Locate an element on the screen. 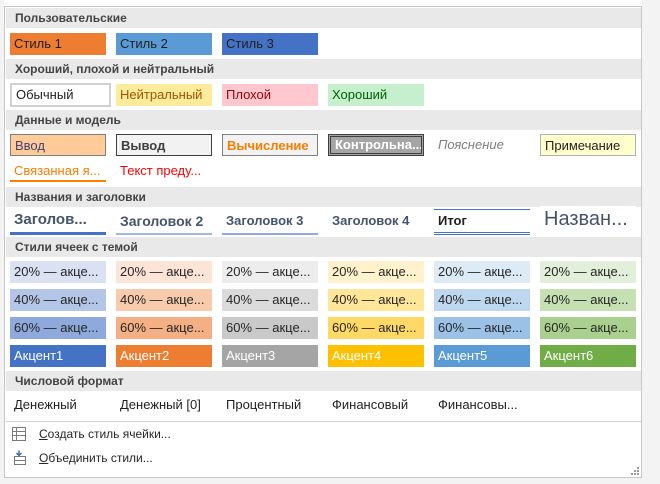 The image size is (660, 484). style-calculation: Вычисление is located at coordinates (270, 145).